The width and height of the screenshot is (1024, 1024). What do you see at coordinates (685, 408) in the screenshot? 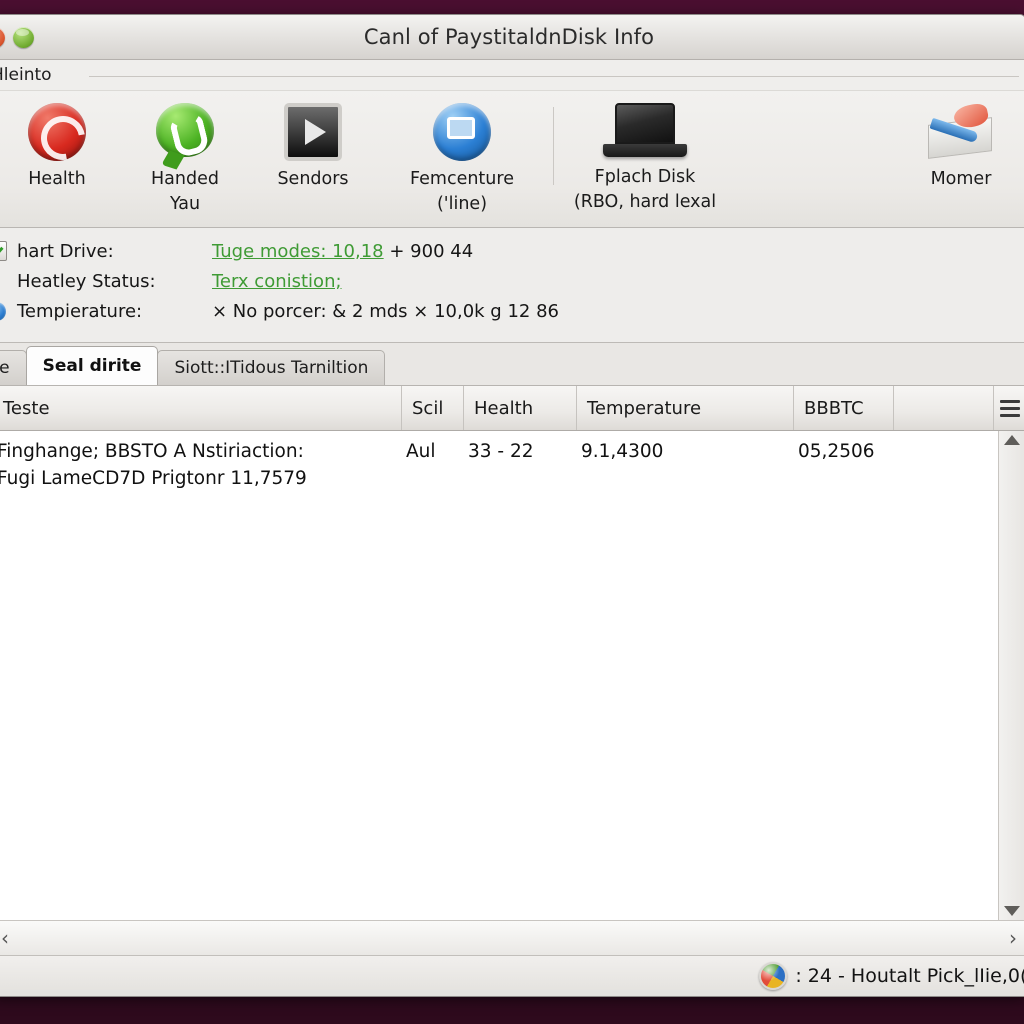
I see `column-header-temperature: Temperature` at bounding box center [685, 408].